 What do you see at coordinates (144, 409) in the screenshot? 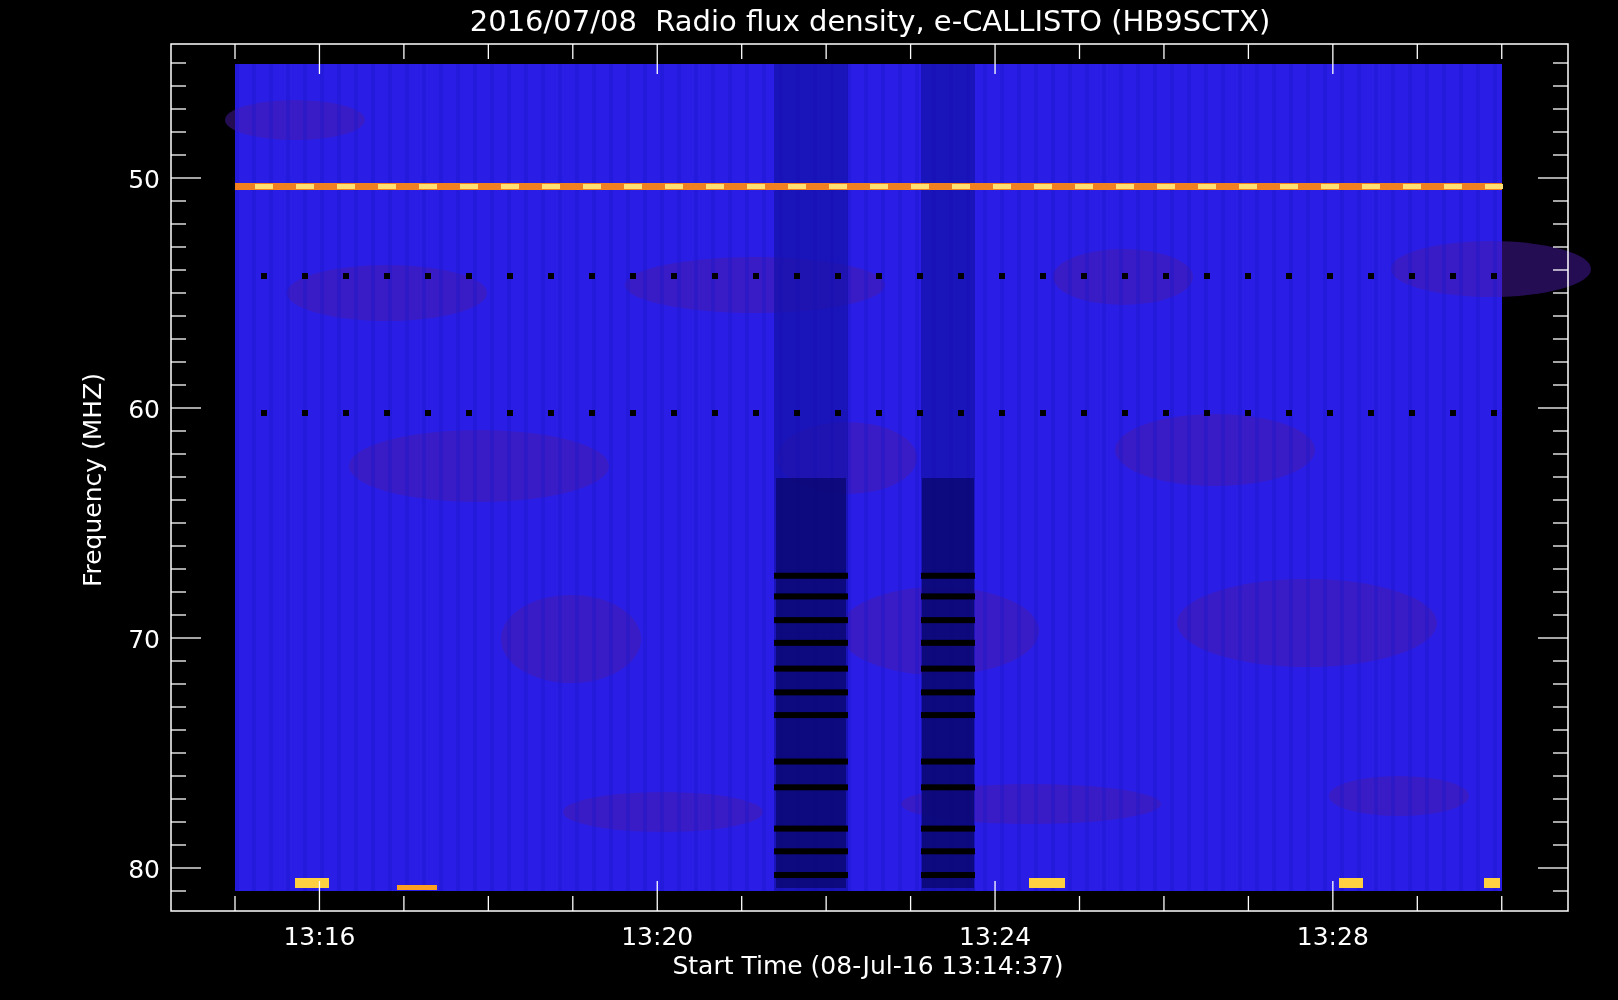
I see `y-tick-label: 60` at bounding box center [144, 409].